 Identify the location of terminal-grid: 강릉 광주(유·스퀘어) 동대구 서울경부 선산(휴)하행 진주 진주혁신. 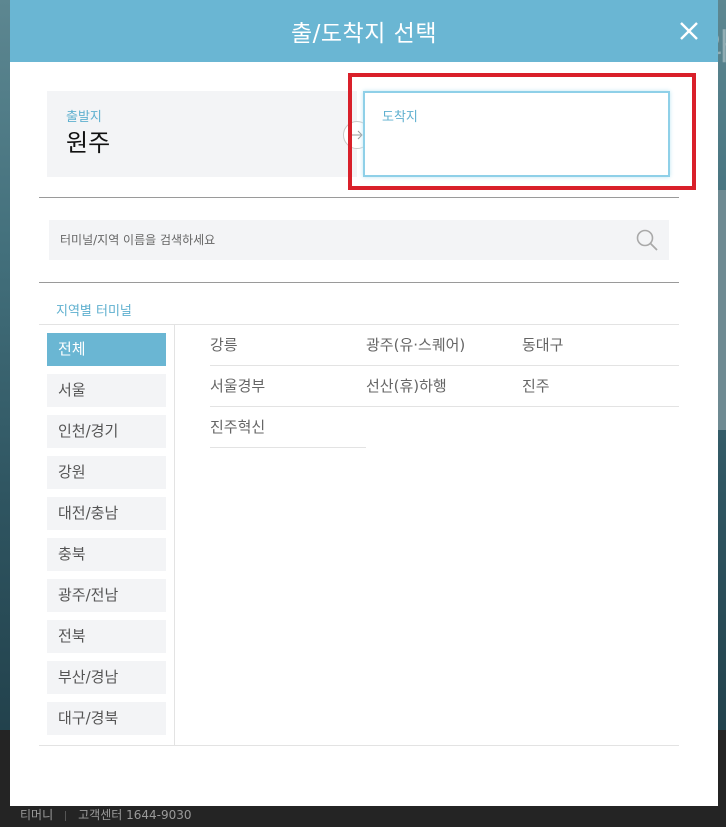
(444, 386).